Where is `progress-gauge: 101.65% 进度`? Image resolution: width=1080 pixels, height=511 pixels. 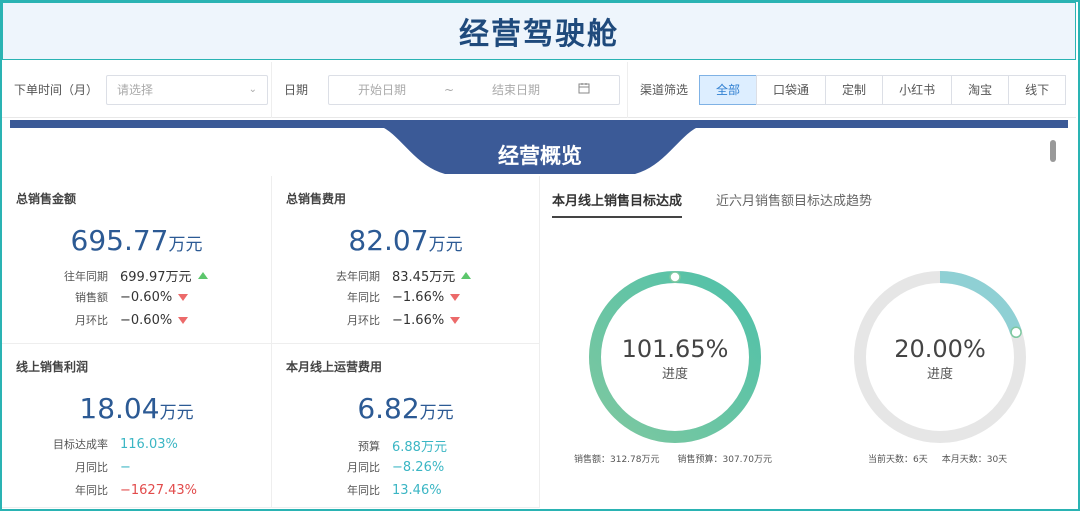 progress-gauge: 101.65% 进度 is located at coordinates (675, 357).